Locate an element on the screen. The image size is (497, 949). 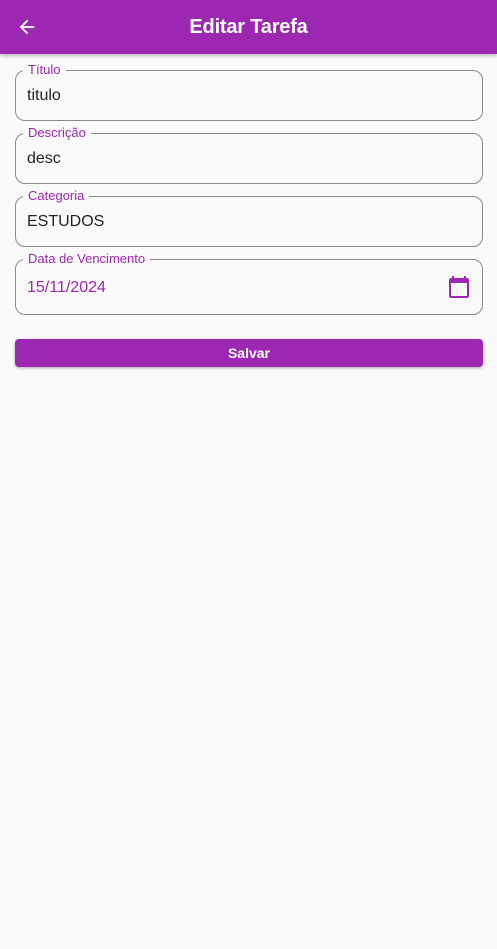
app-bar: Editar Tarefa is located at coordinates (248, 27).